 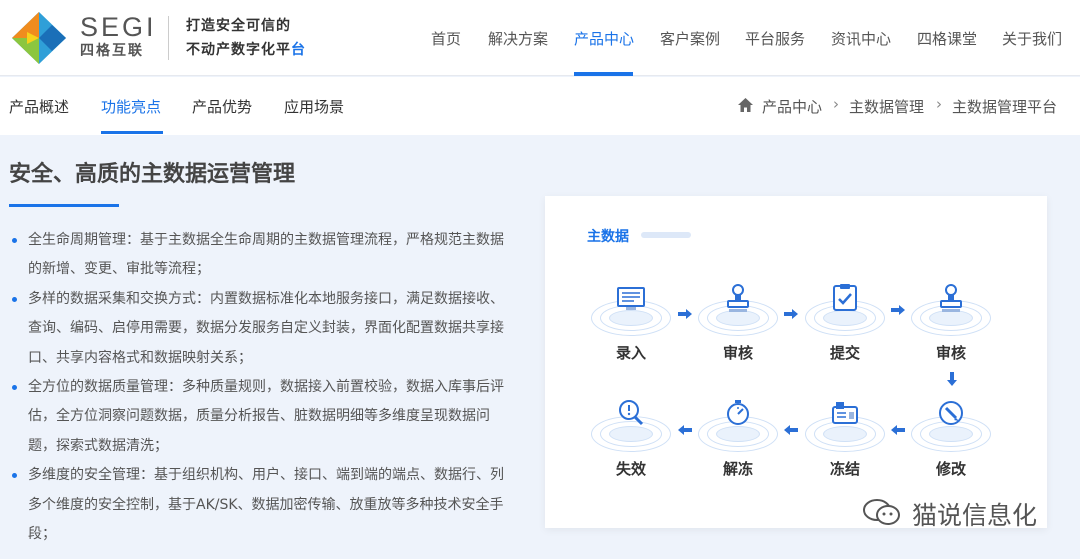 I want to click on node-label: 录入, so click(x=630, y=353).